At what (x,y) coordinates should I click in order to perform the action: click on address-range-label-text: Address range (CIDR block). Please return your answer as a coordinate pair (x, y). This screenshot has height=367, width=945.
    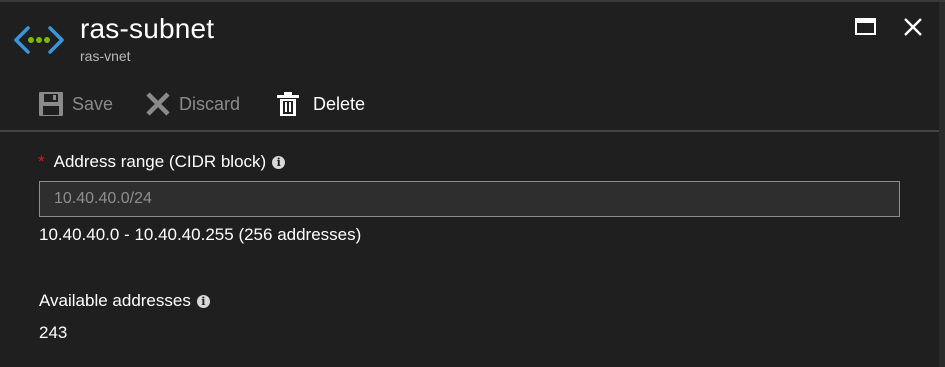
    Looking at the image, I should click on (160, 161).